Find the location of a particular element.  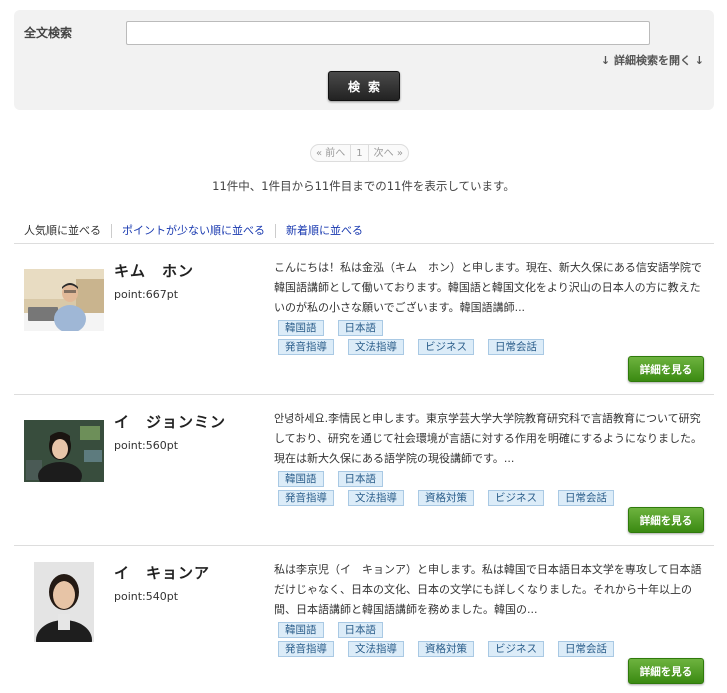

teacher-point: point:560pt is located at coordinates (146, 445).